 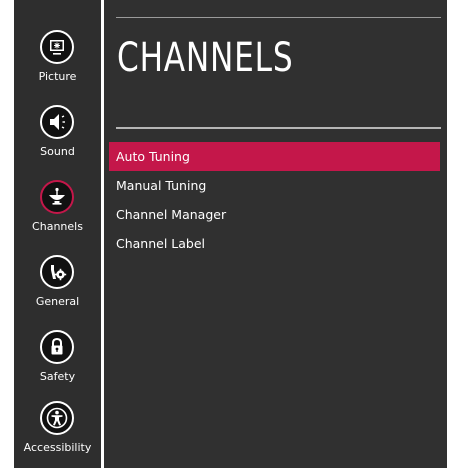 What do you see at coordinates (57, 151) in the screenshot?
I see `sidebar-item-label: Sound` at bounding box center [57, 151].